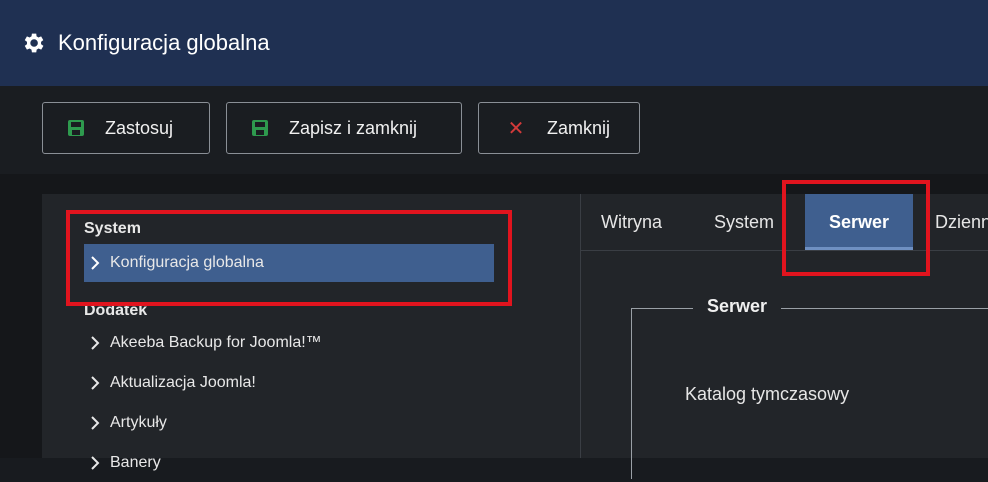 Image resolution: width=988 pixels, height=482 pixels. I want to click on tab-system: System, so click(744, 222).